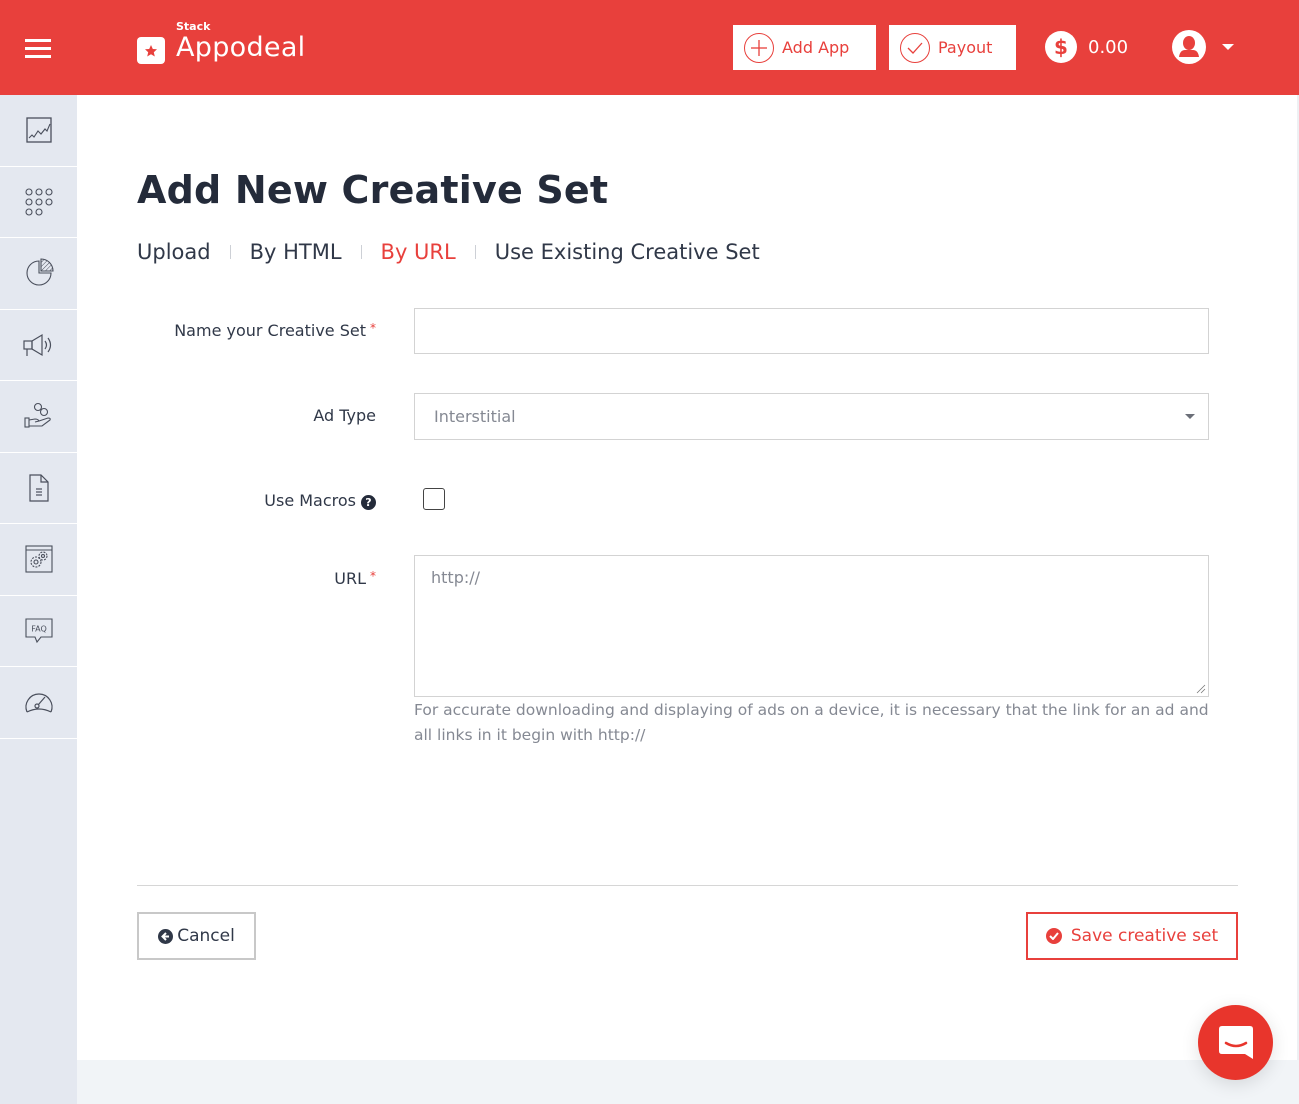 Image resolution: width=1299 pixels, height=1104 pixels. What do you see at coordinates (965, 47) in the screenshot?
I see `payout-label: Payout` at bounding box center [965, 47].